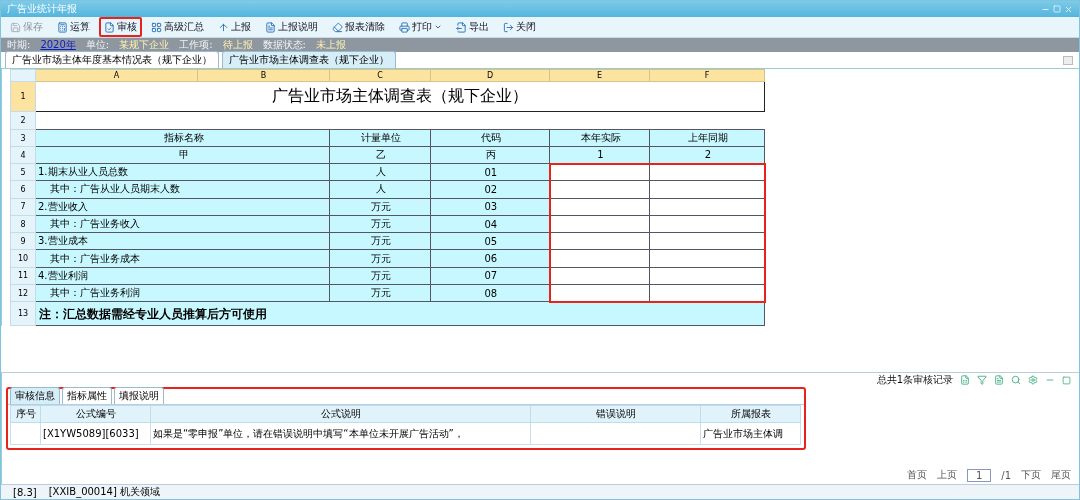 This screenshot has width=1080, height=500. I want to click on column-header: 公式编号, so click(95, 414).